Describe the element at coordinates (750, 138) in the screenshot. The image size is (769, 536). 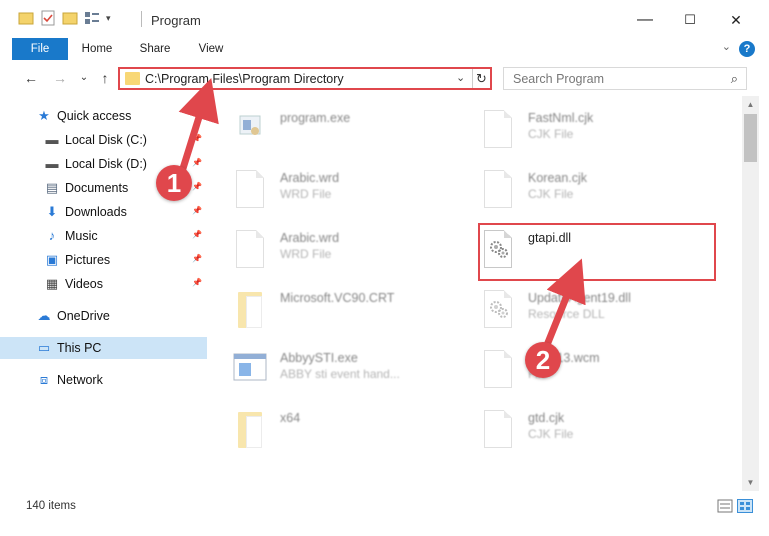
I see `scroll-thumb` at that location.